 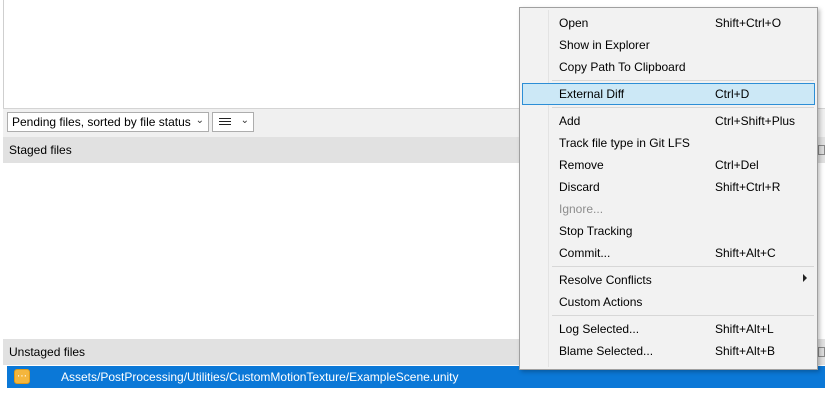 I want to click on unstaged-panel-button, so click(x=821, y=352).